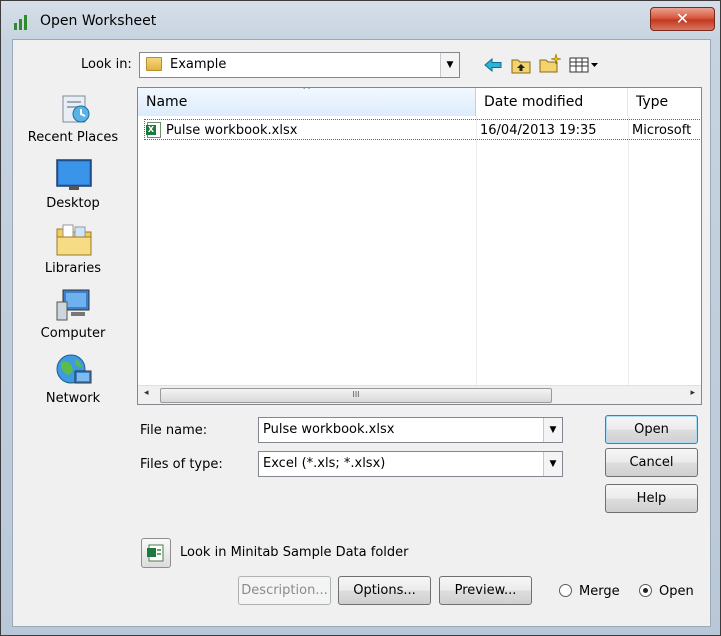  I want to click on place-computer: Computer, so click(73, 319).